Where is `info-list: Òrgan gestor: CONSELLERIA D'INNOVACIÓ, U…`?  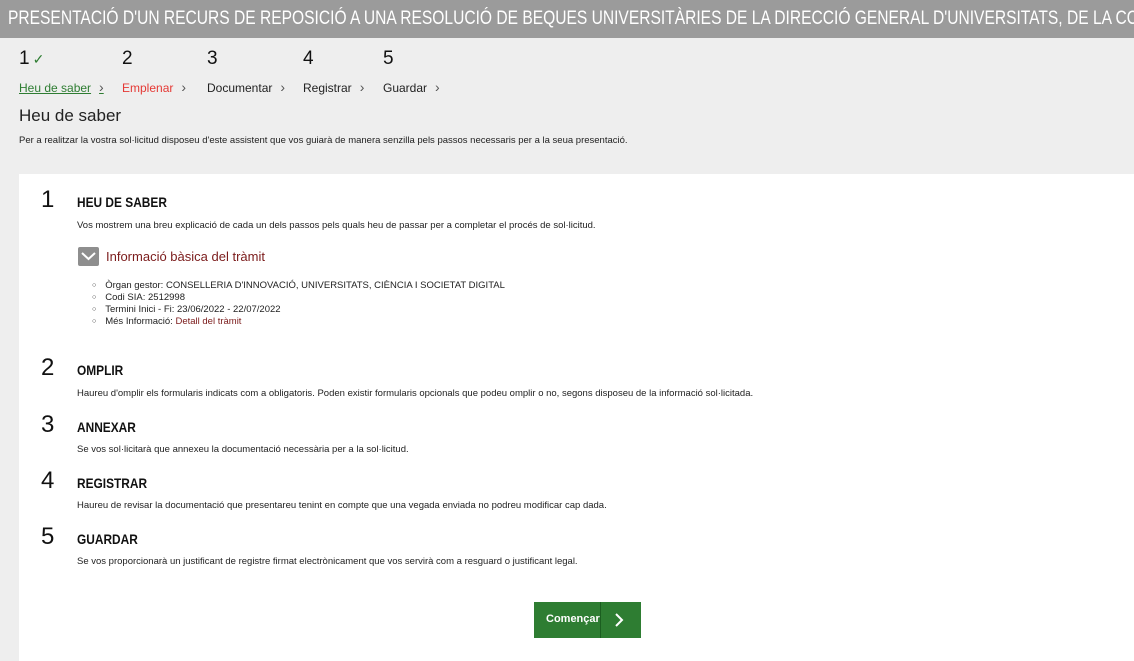 info-list: Òrgan gestor: CONSELLERIA D'INNOVACIÓ, U… is located at coordinates (298, 304).